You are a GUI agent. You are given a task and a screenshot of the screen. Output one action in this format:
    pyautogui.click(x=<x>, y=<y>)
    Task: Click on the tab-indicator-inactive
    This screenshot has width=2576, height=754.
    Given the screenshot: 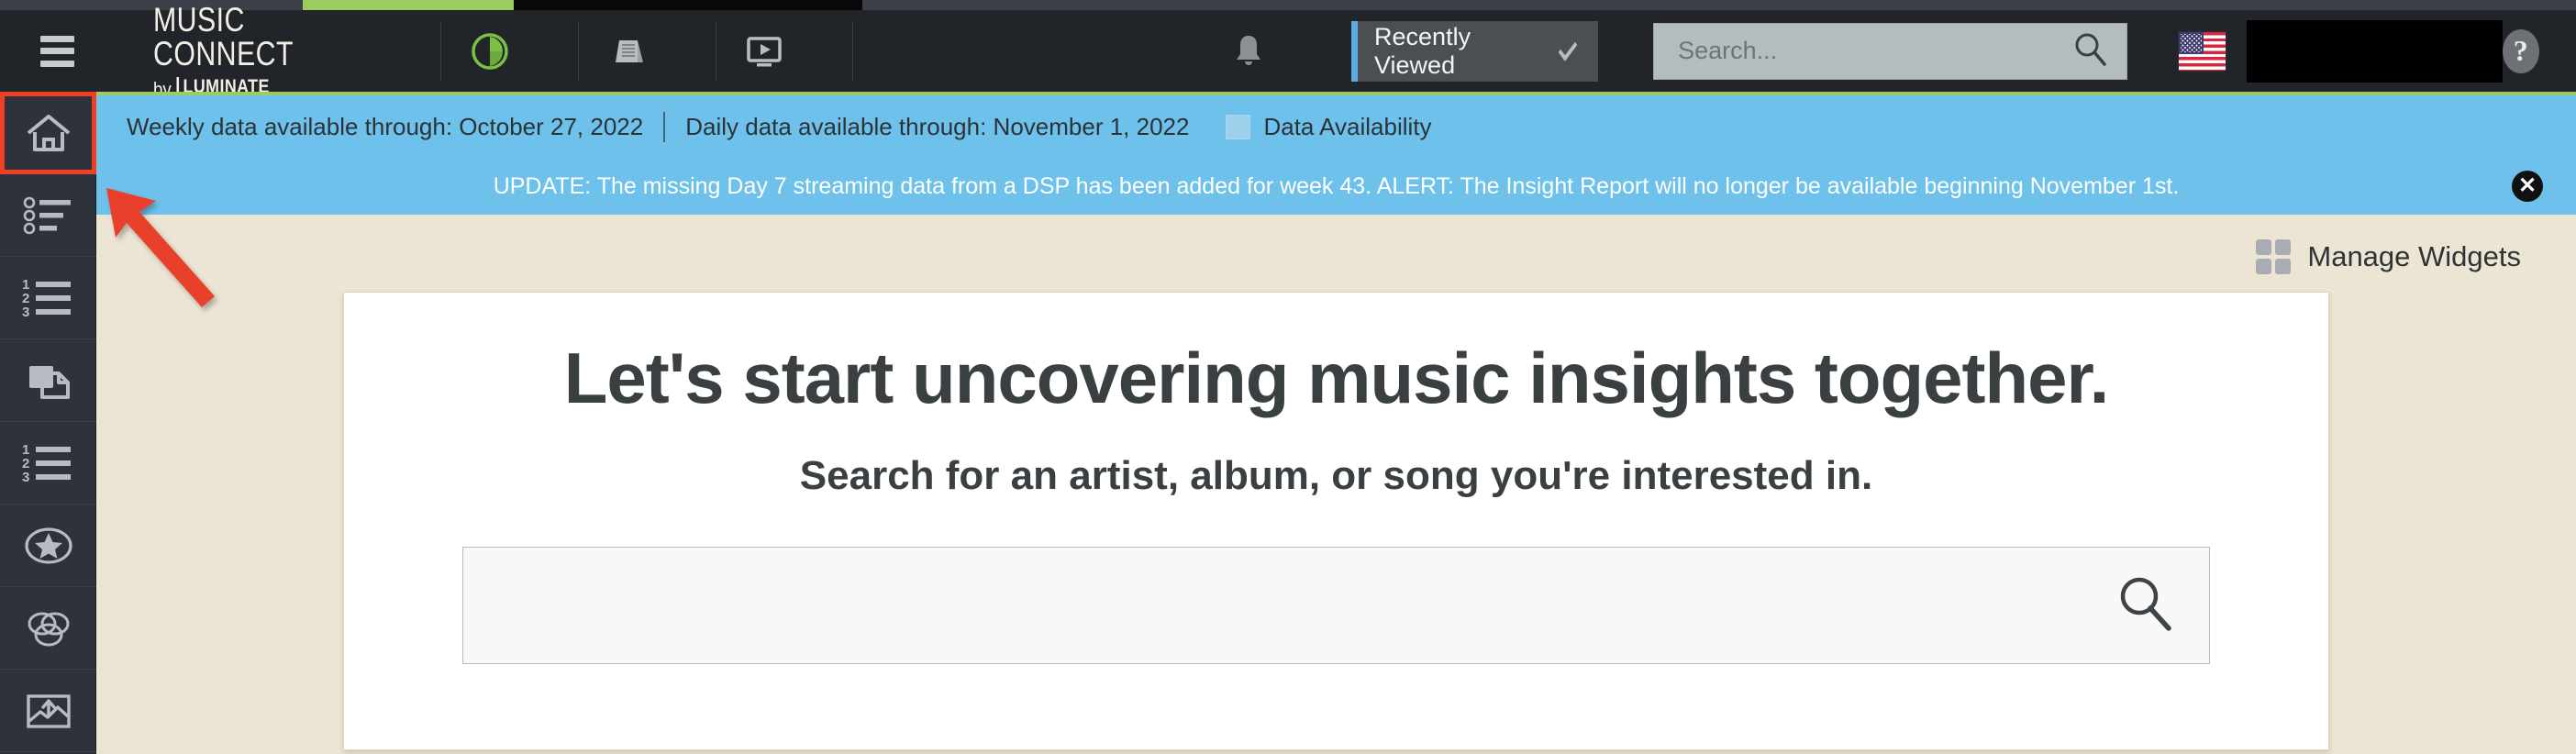 What is the action you would take?
    pyautogui.click(x=688, y=5)
    